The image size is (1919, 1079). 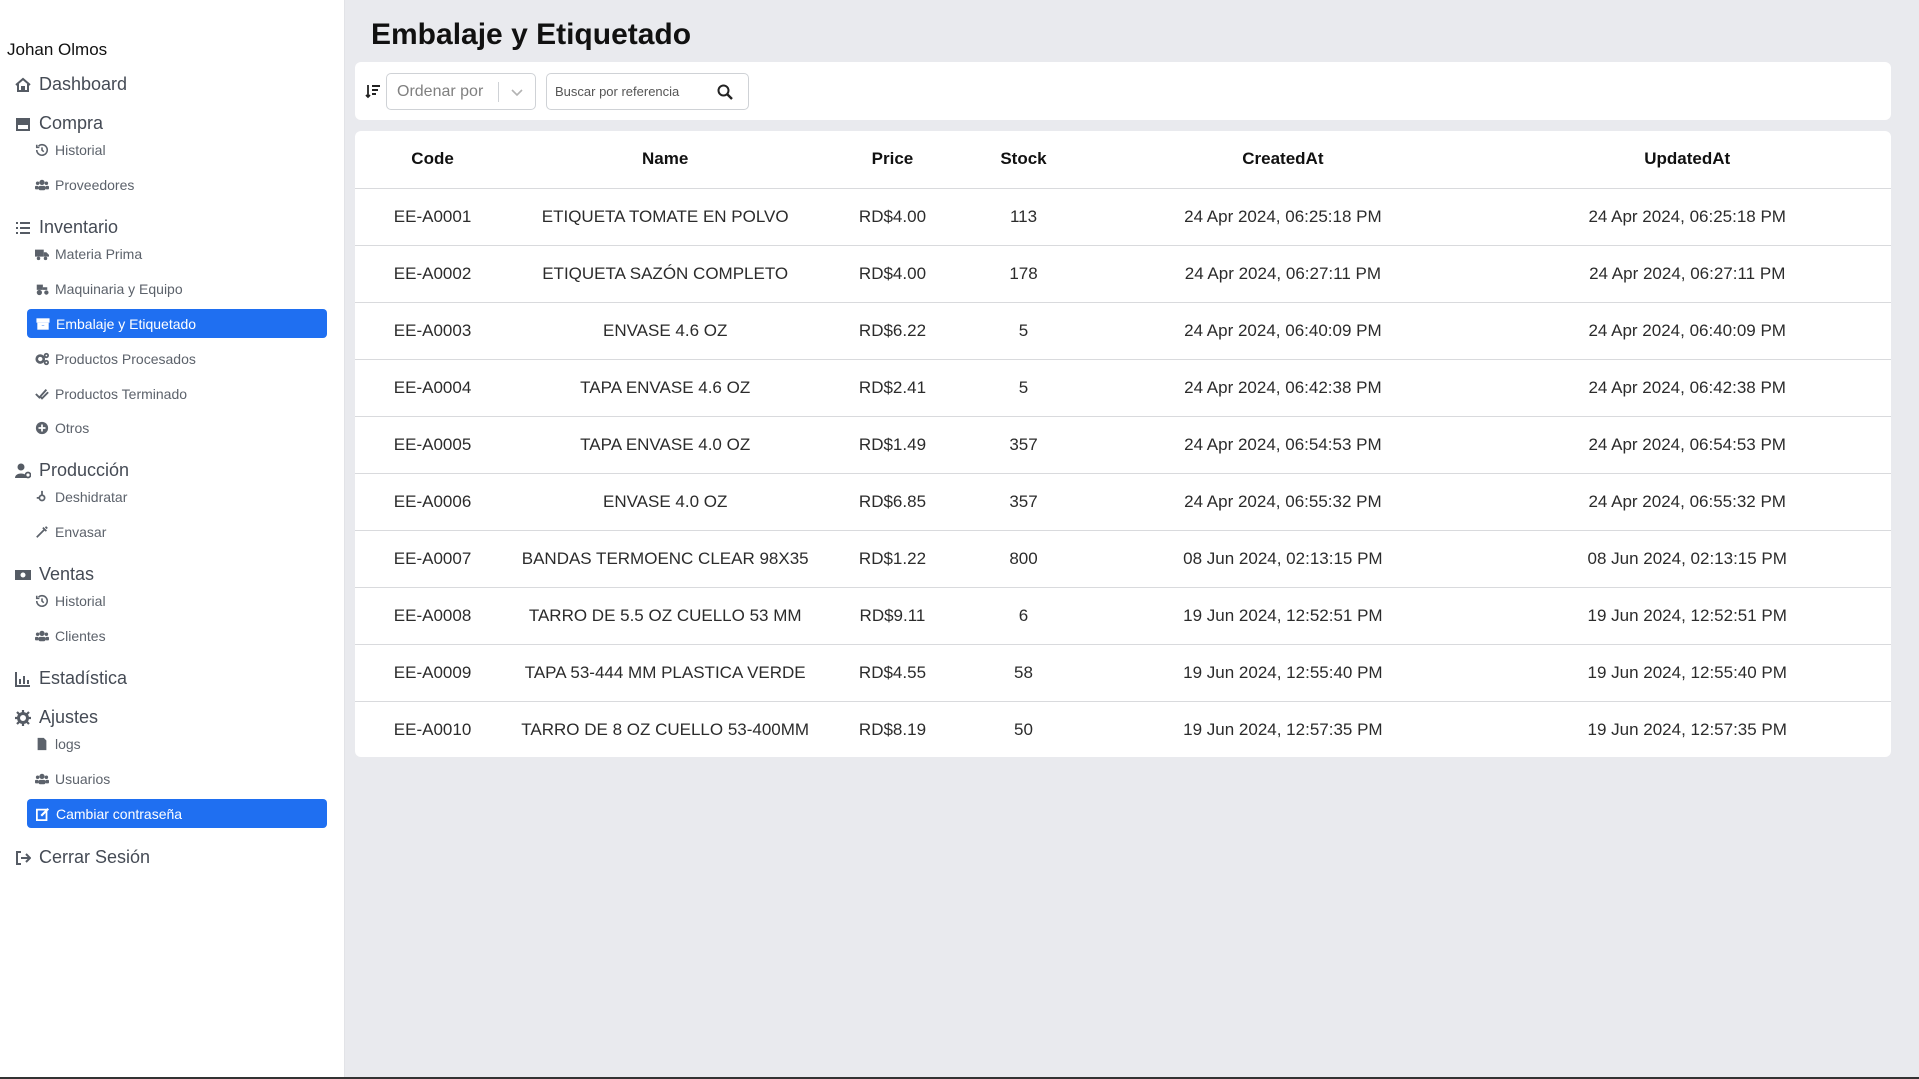 I want to click on column-header: CreatedAt, so click(x=1283, y=160).